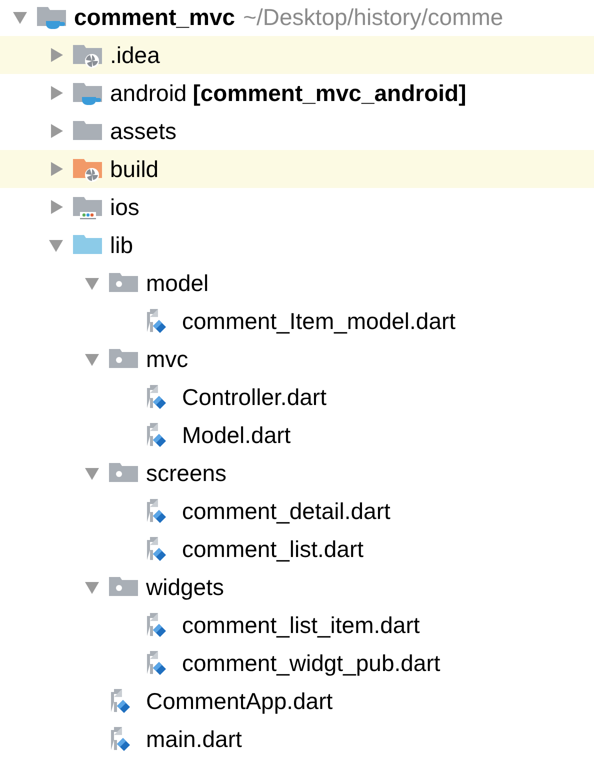 The image size is (594, 766). Describe the element at coordinates (319, 321) in the screenshot. I see `file-name: comment_Item_model.dart` at that location.